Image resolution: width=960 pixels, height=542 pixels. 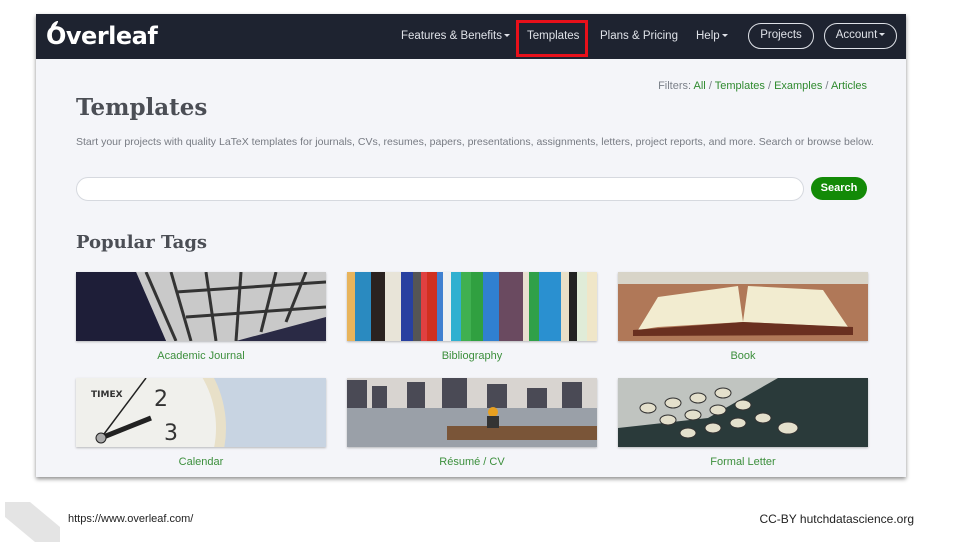 I want to click on nav-features-benefits: Features & Benefits, so click(x=455, y=36).